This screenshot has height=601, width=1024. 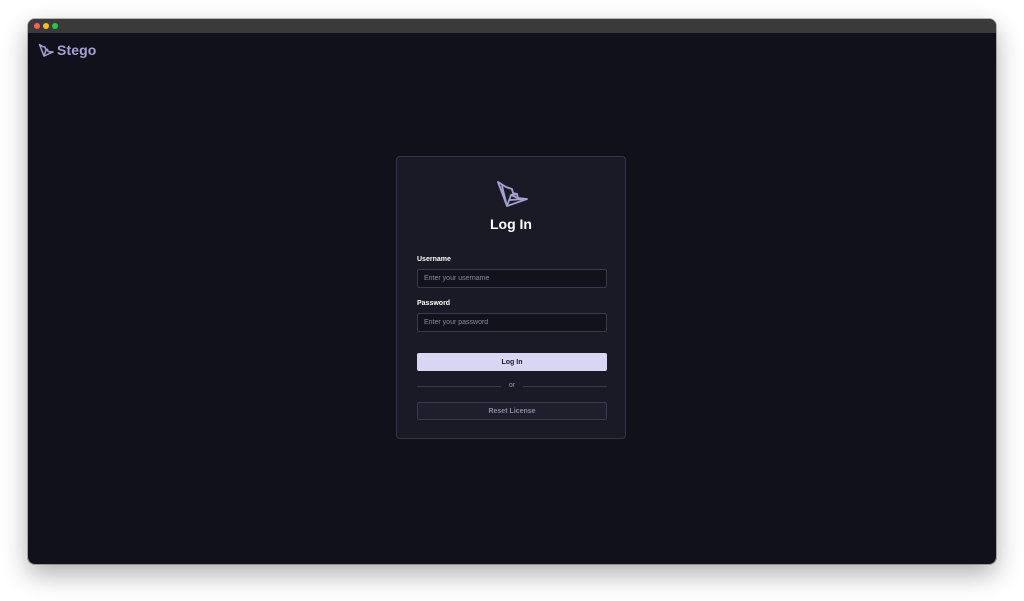 I want to click on reset-license-button: Reset License, so click(x=512, y=411).